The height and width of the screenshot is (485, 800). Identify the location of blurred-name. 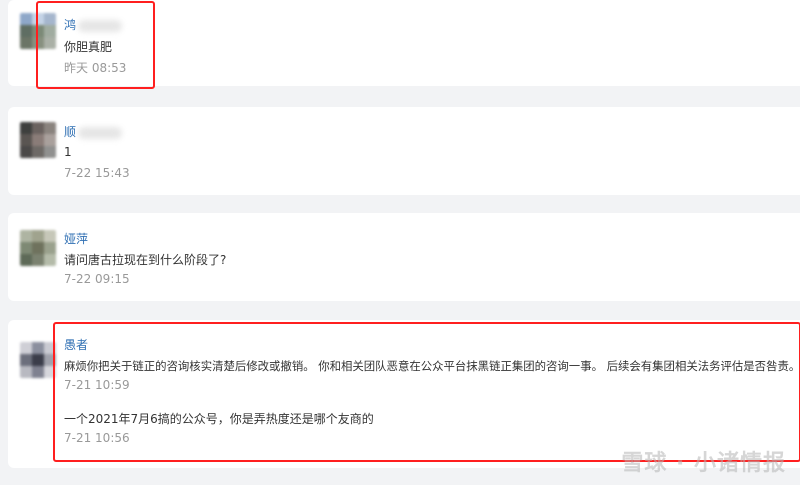
(100, 132).